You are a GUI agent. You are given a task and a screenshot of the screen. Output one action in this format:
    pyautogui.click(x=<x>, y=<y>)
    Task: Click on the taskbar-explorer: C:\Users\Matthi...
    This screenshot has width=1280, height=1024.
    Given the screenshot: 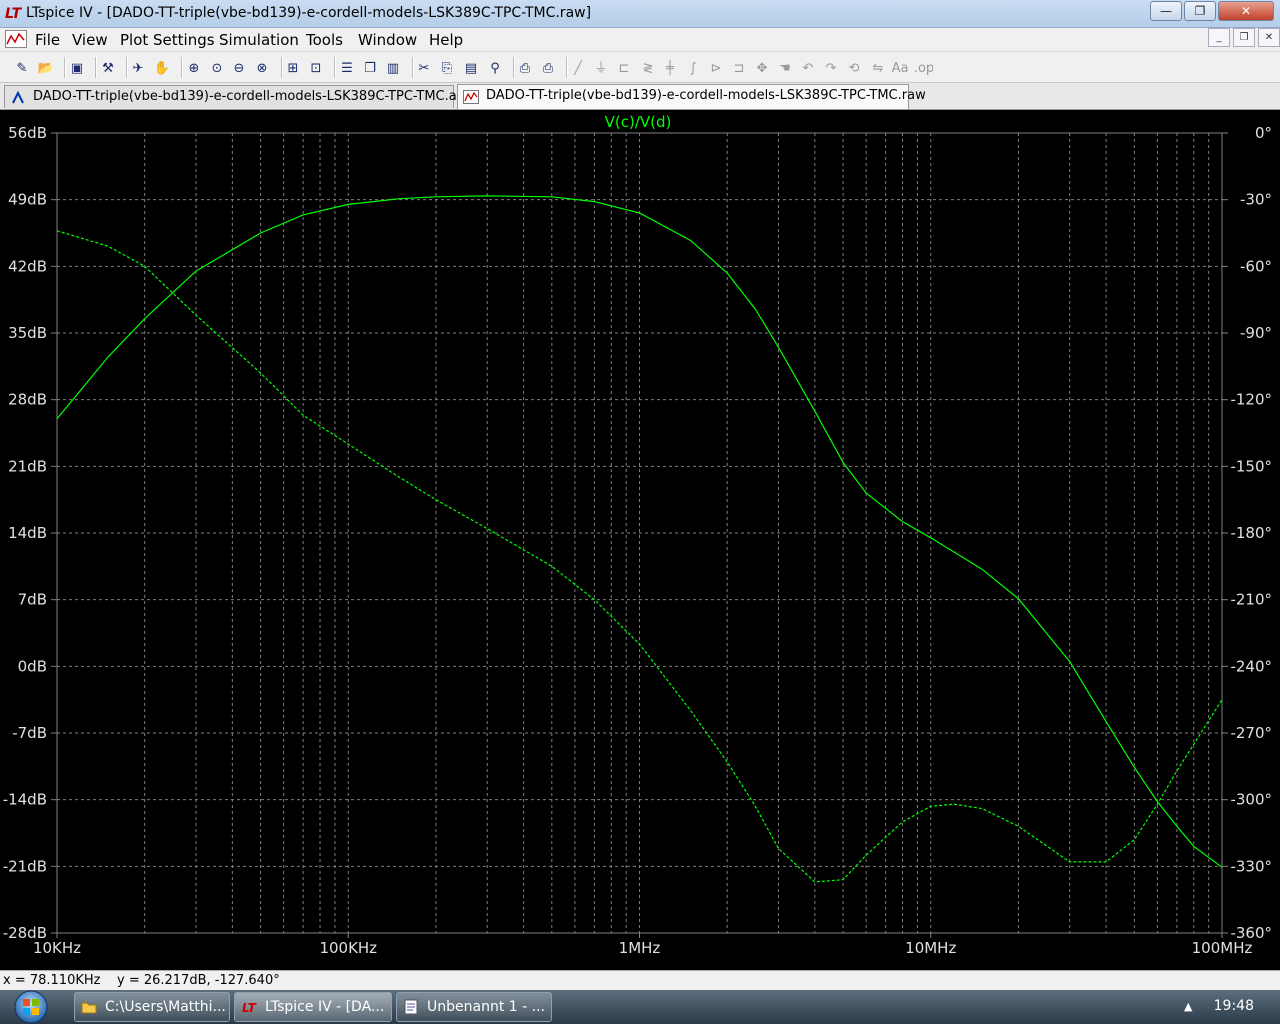 What is the action you would take?
    pyautogui.click(x=152, y=1007)
    